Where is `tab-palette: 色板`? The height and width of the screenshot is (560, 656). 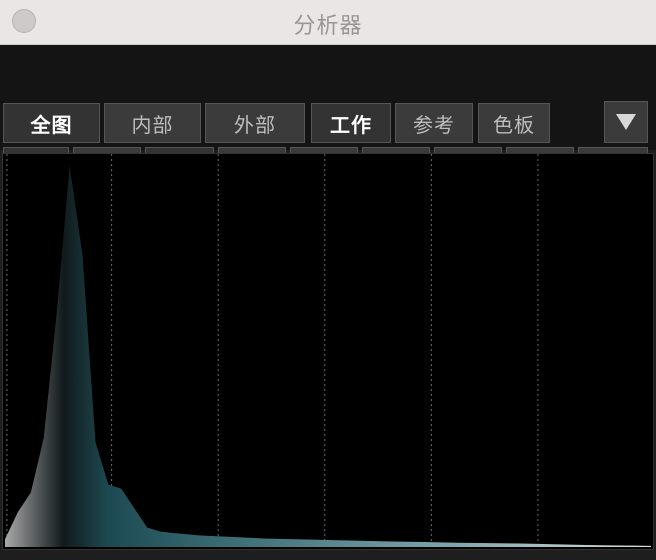 tab-palette: 色板 is located at coordinates (514, 123).